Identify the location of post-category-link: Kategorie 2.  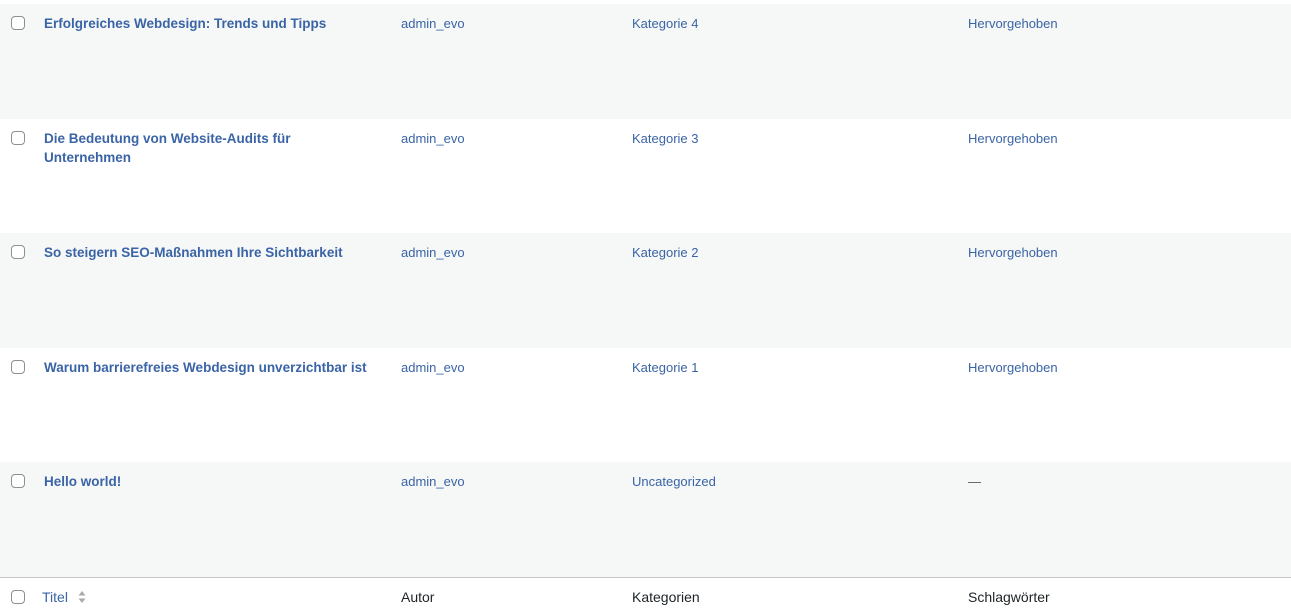
(665, 253).